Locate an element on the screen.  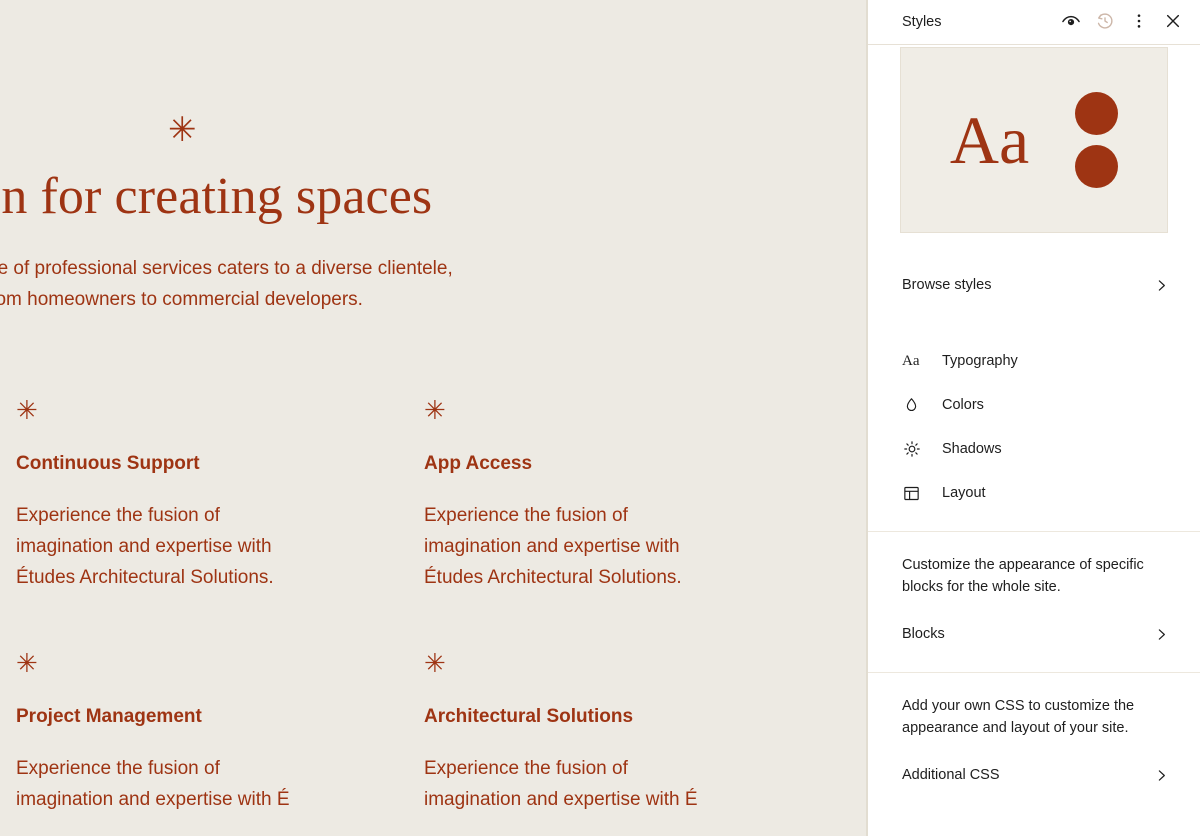
style-book-button is located at coordinates (1071, 22).